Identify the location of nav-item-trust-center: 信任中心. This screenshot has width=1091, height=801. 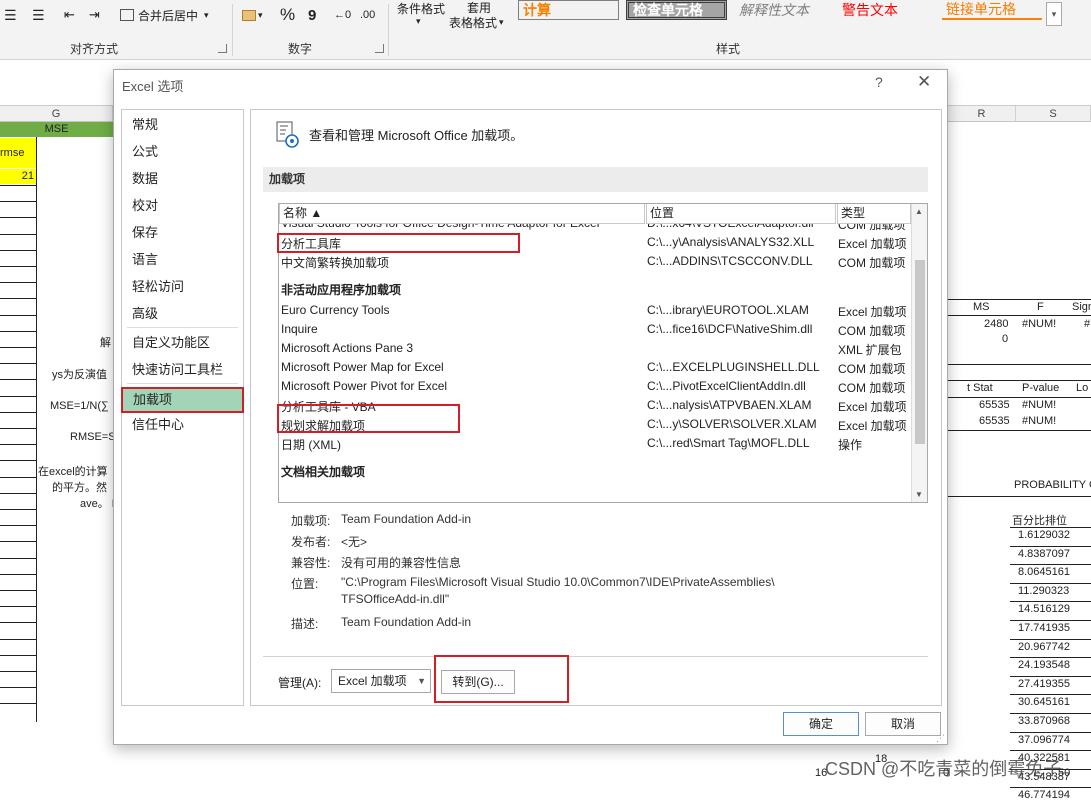
(182, 425).